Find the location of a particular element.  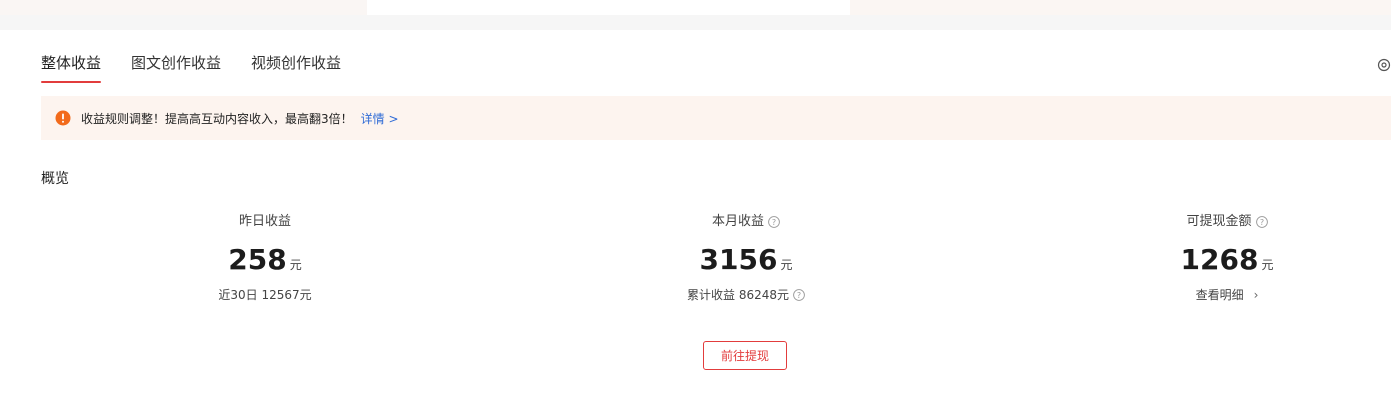

stat-sub: 近30日 12567元 is located at coordinates (264, 295).